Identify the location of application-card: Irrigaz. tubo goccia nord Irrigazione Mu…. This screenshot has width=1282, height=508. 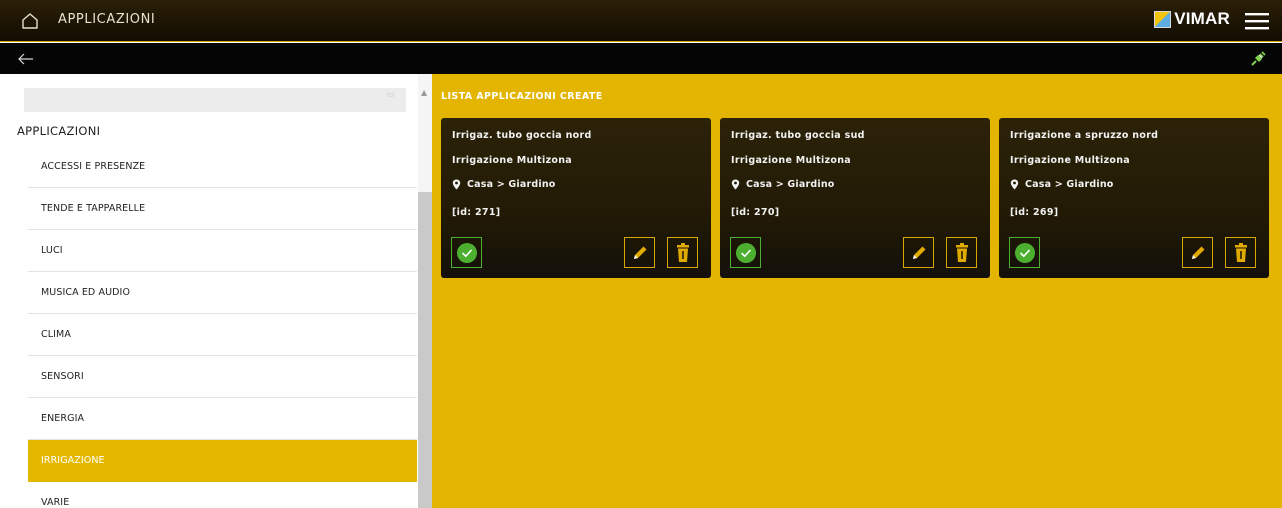
(576, 198).